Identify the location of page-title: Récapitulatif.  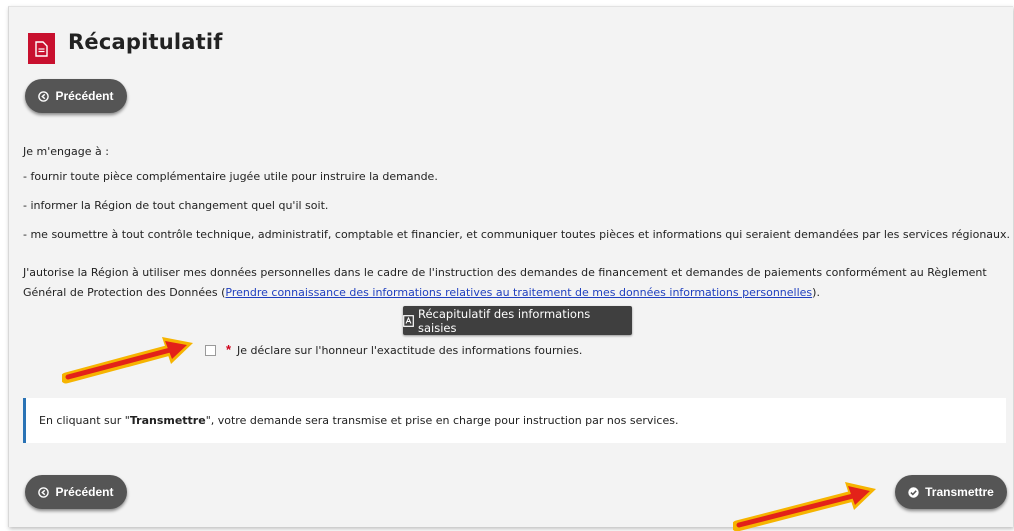
(145, 42).